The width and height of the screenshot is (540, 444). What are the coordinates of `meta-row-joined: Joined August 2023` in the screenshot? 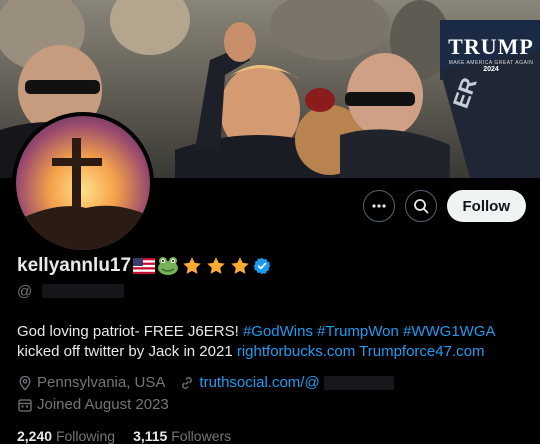 It's located at (272, 405).